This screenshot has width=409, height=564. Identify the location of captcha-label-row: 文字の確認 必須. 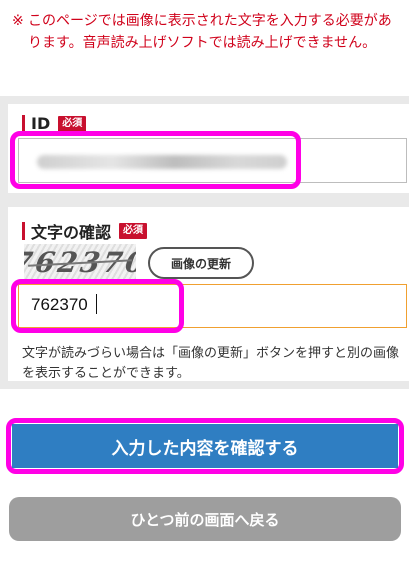
(85, 231).